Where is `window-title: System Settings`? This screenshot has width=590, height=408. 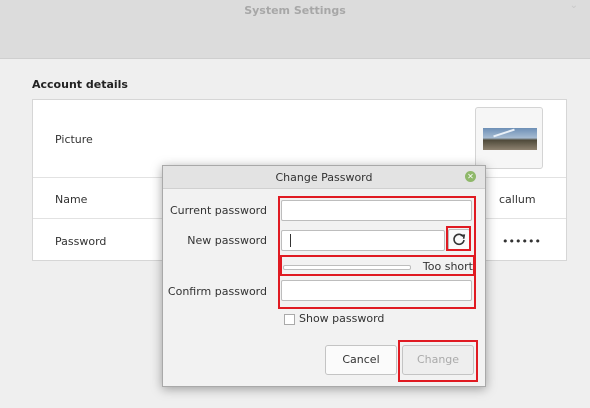
window-title: System Settings is located at coordinates (295, 10).